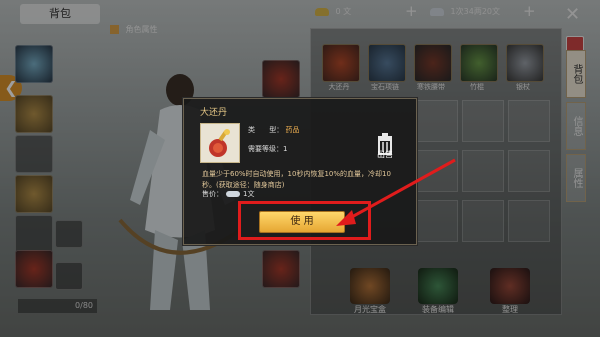  I want to click on annotation-arrow, so click(396, 192).